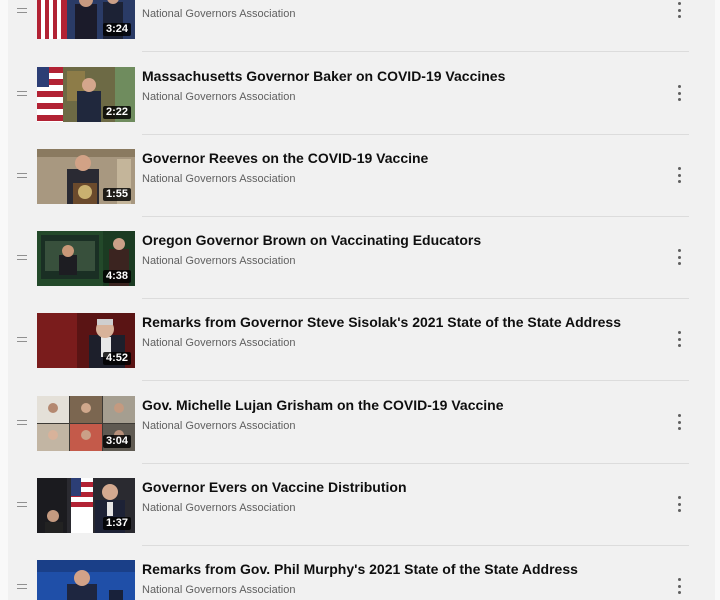 This screenshot has height=600, width=720. Describe the element at coordinates (116, 441) in the screenshot. I see `video-duration: 3:04` at that location.